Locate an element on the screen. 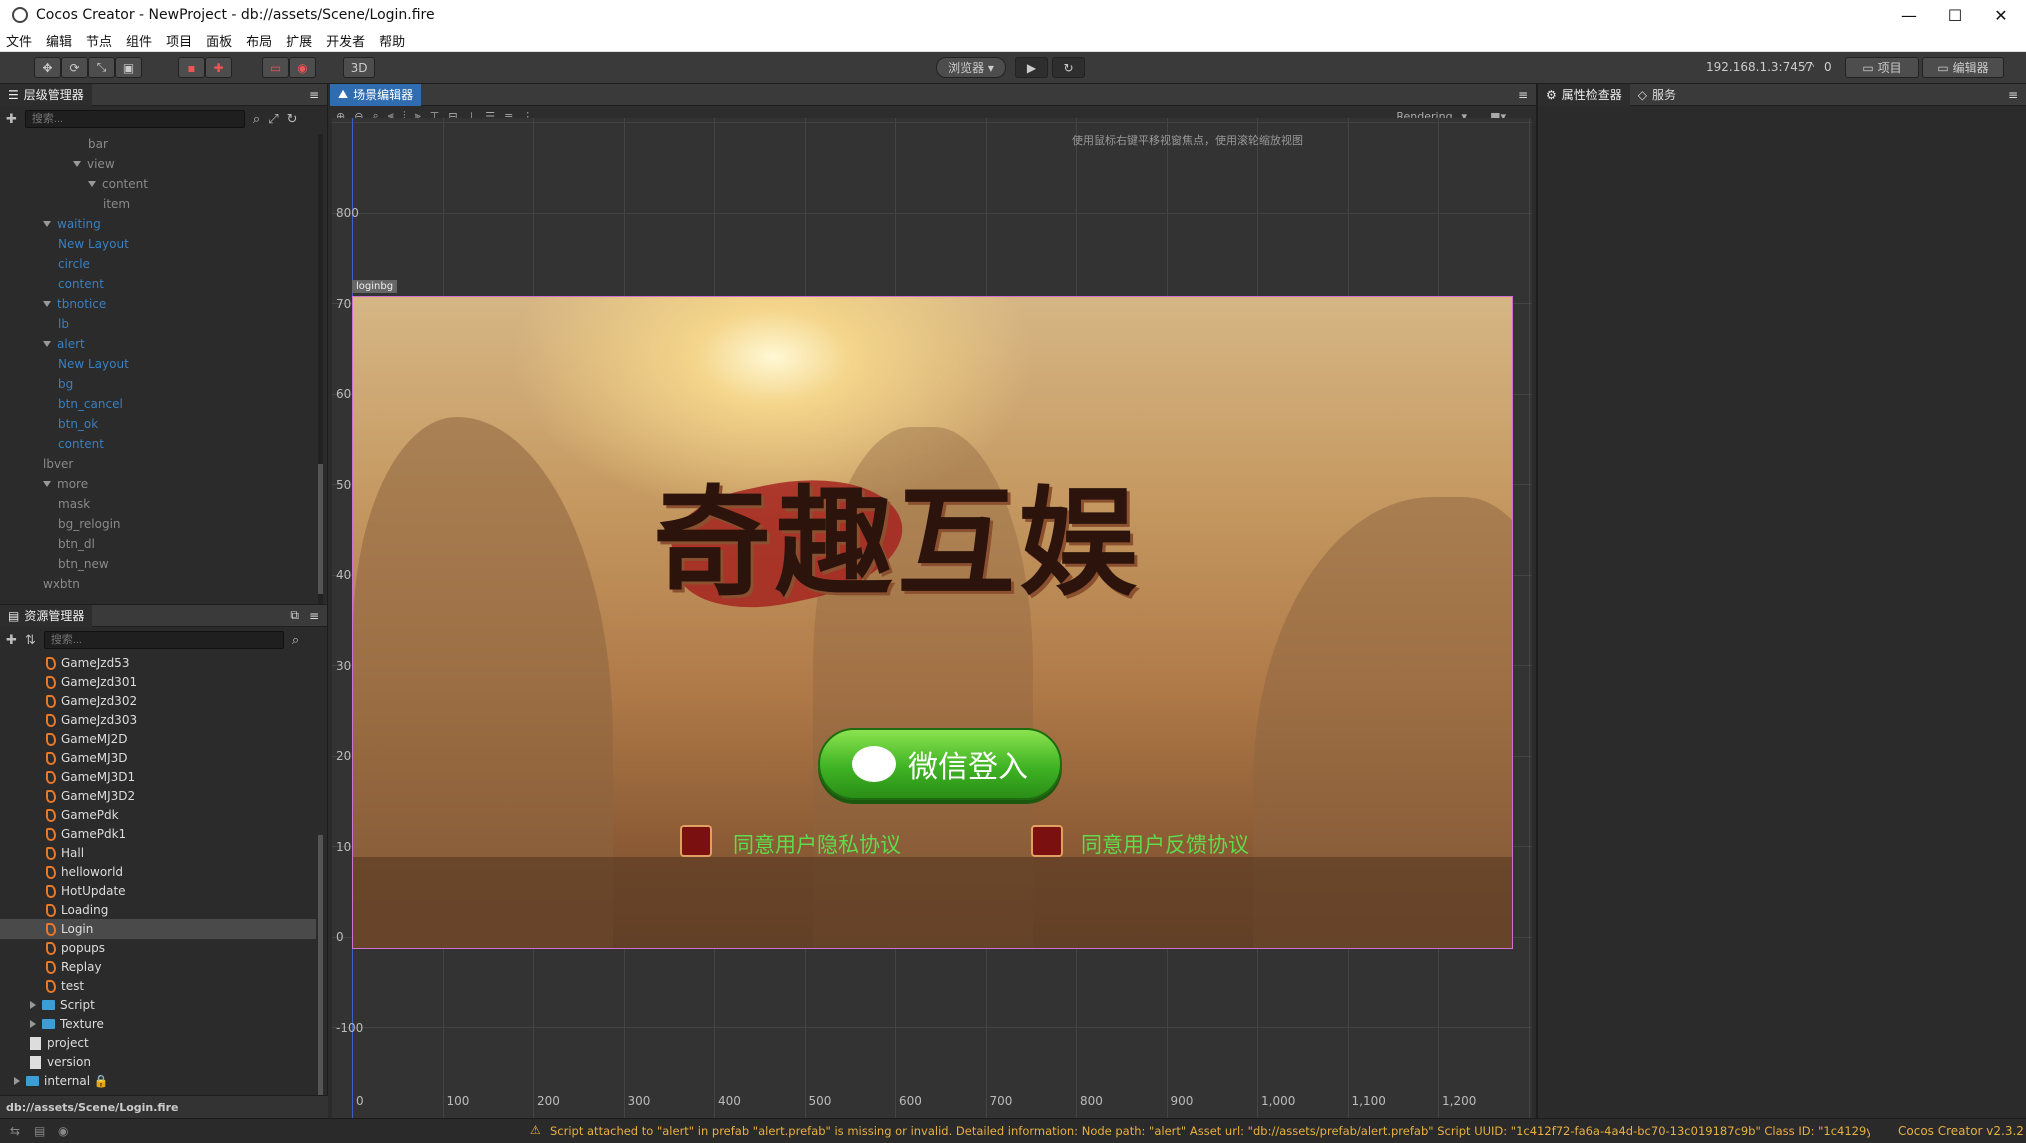  service-agreement-link: 同意用户反馈协议 is located at coordinates (1165, 844).